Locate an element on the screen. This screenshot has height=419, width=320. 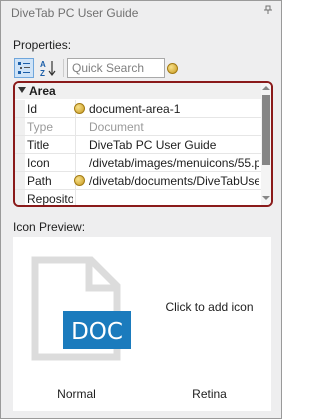
property-name: Id is located at coordinates (32, 109).